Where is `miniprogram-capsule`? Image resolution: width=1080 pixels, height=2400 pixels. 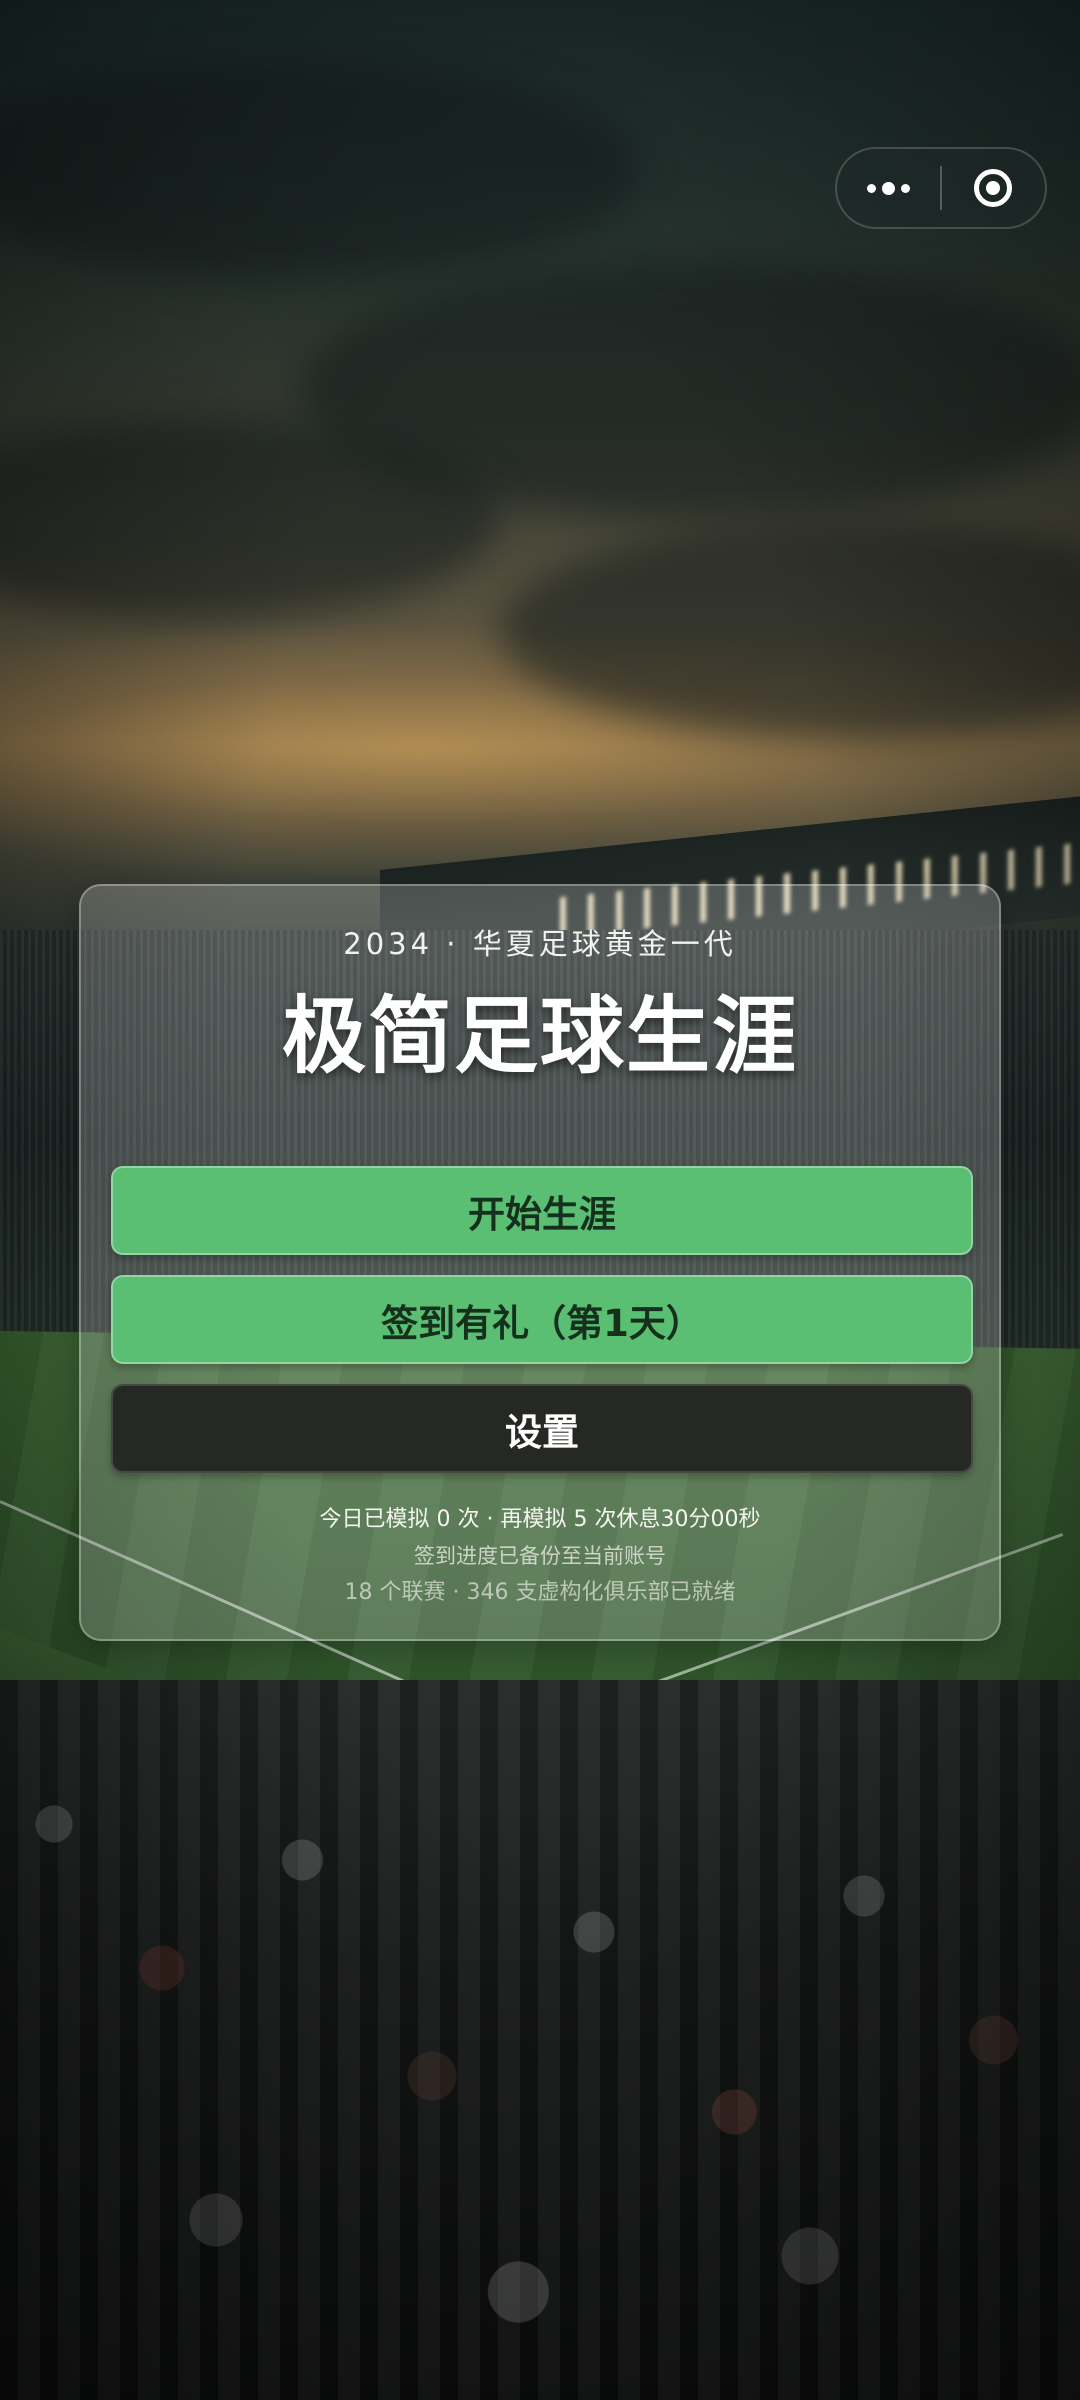 miniprogram-capsule is located at coordinates (941, 188).